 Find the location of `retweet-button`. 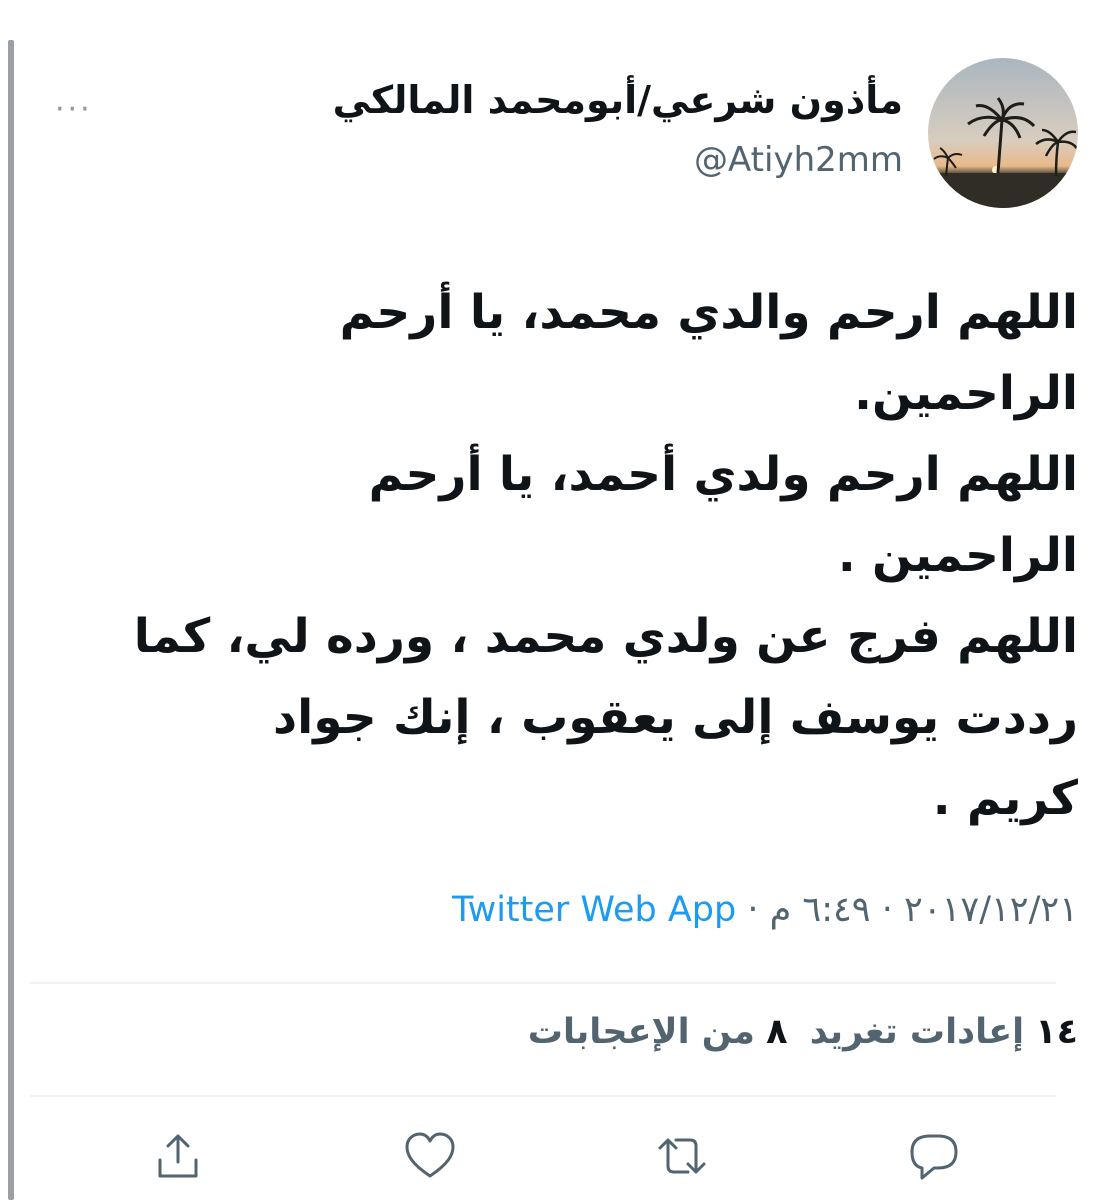

retweet-button is located at coordinates (682, 1156).